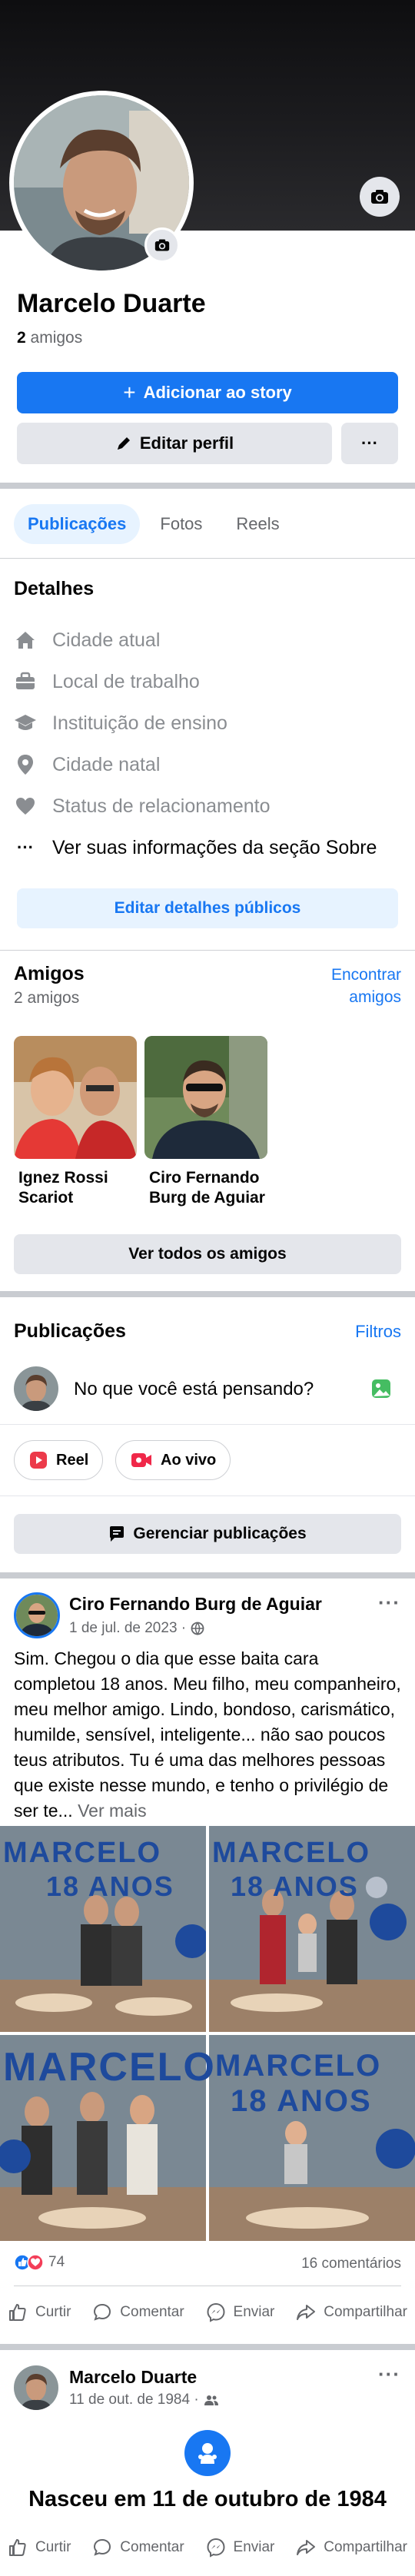  What do you see at coordinates (75, 1188) in the screenshot?
I see `friend-name: Ignez Rossi Scariot` at bounding box center [75, 1188].